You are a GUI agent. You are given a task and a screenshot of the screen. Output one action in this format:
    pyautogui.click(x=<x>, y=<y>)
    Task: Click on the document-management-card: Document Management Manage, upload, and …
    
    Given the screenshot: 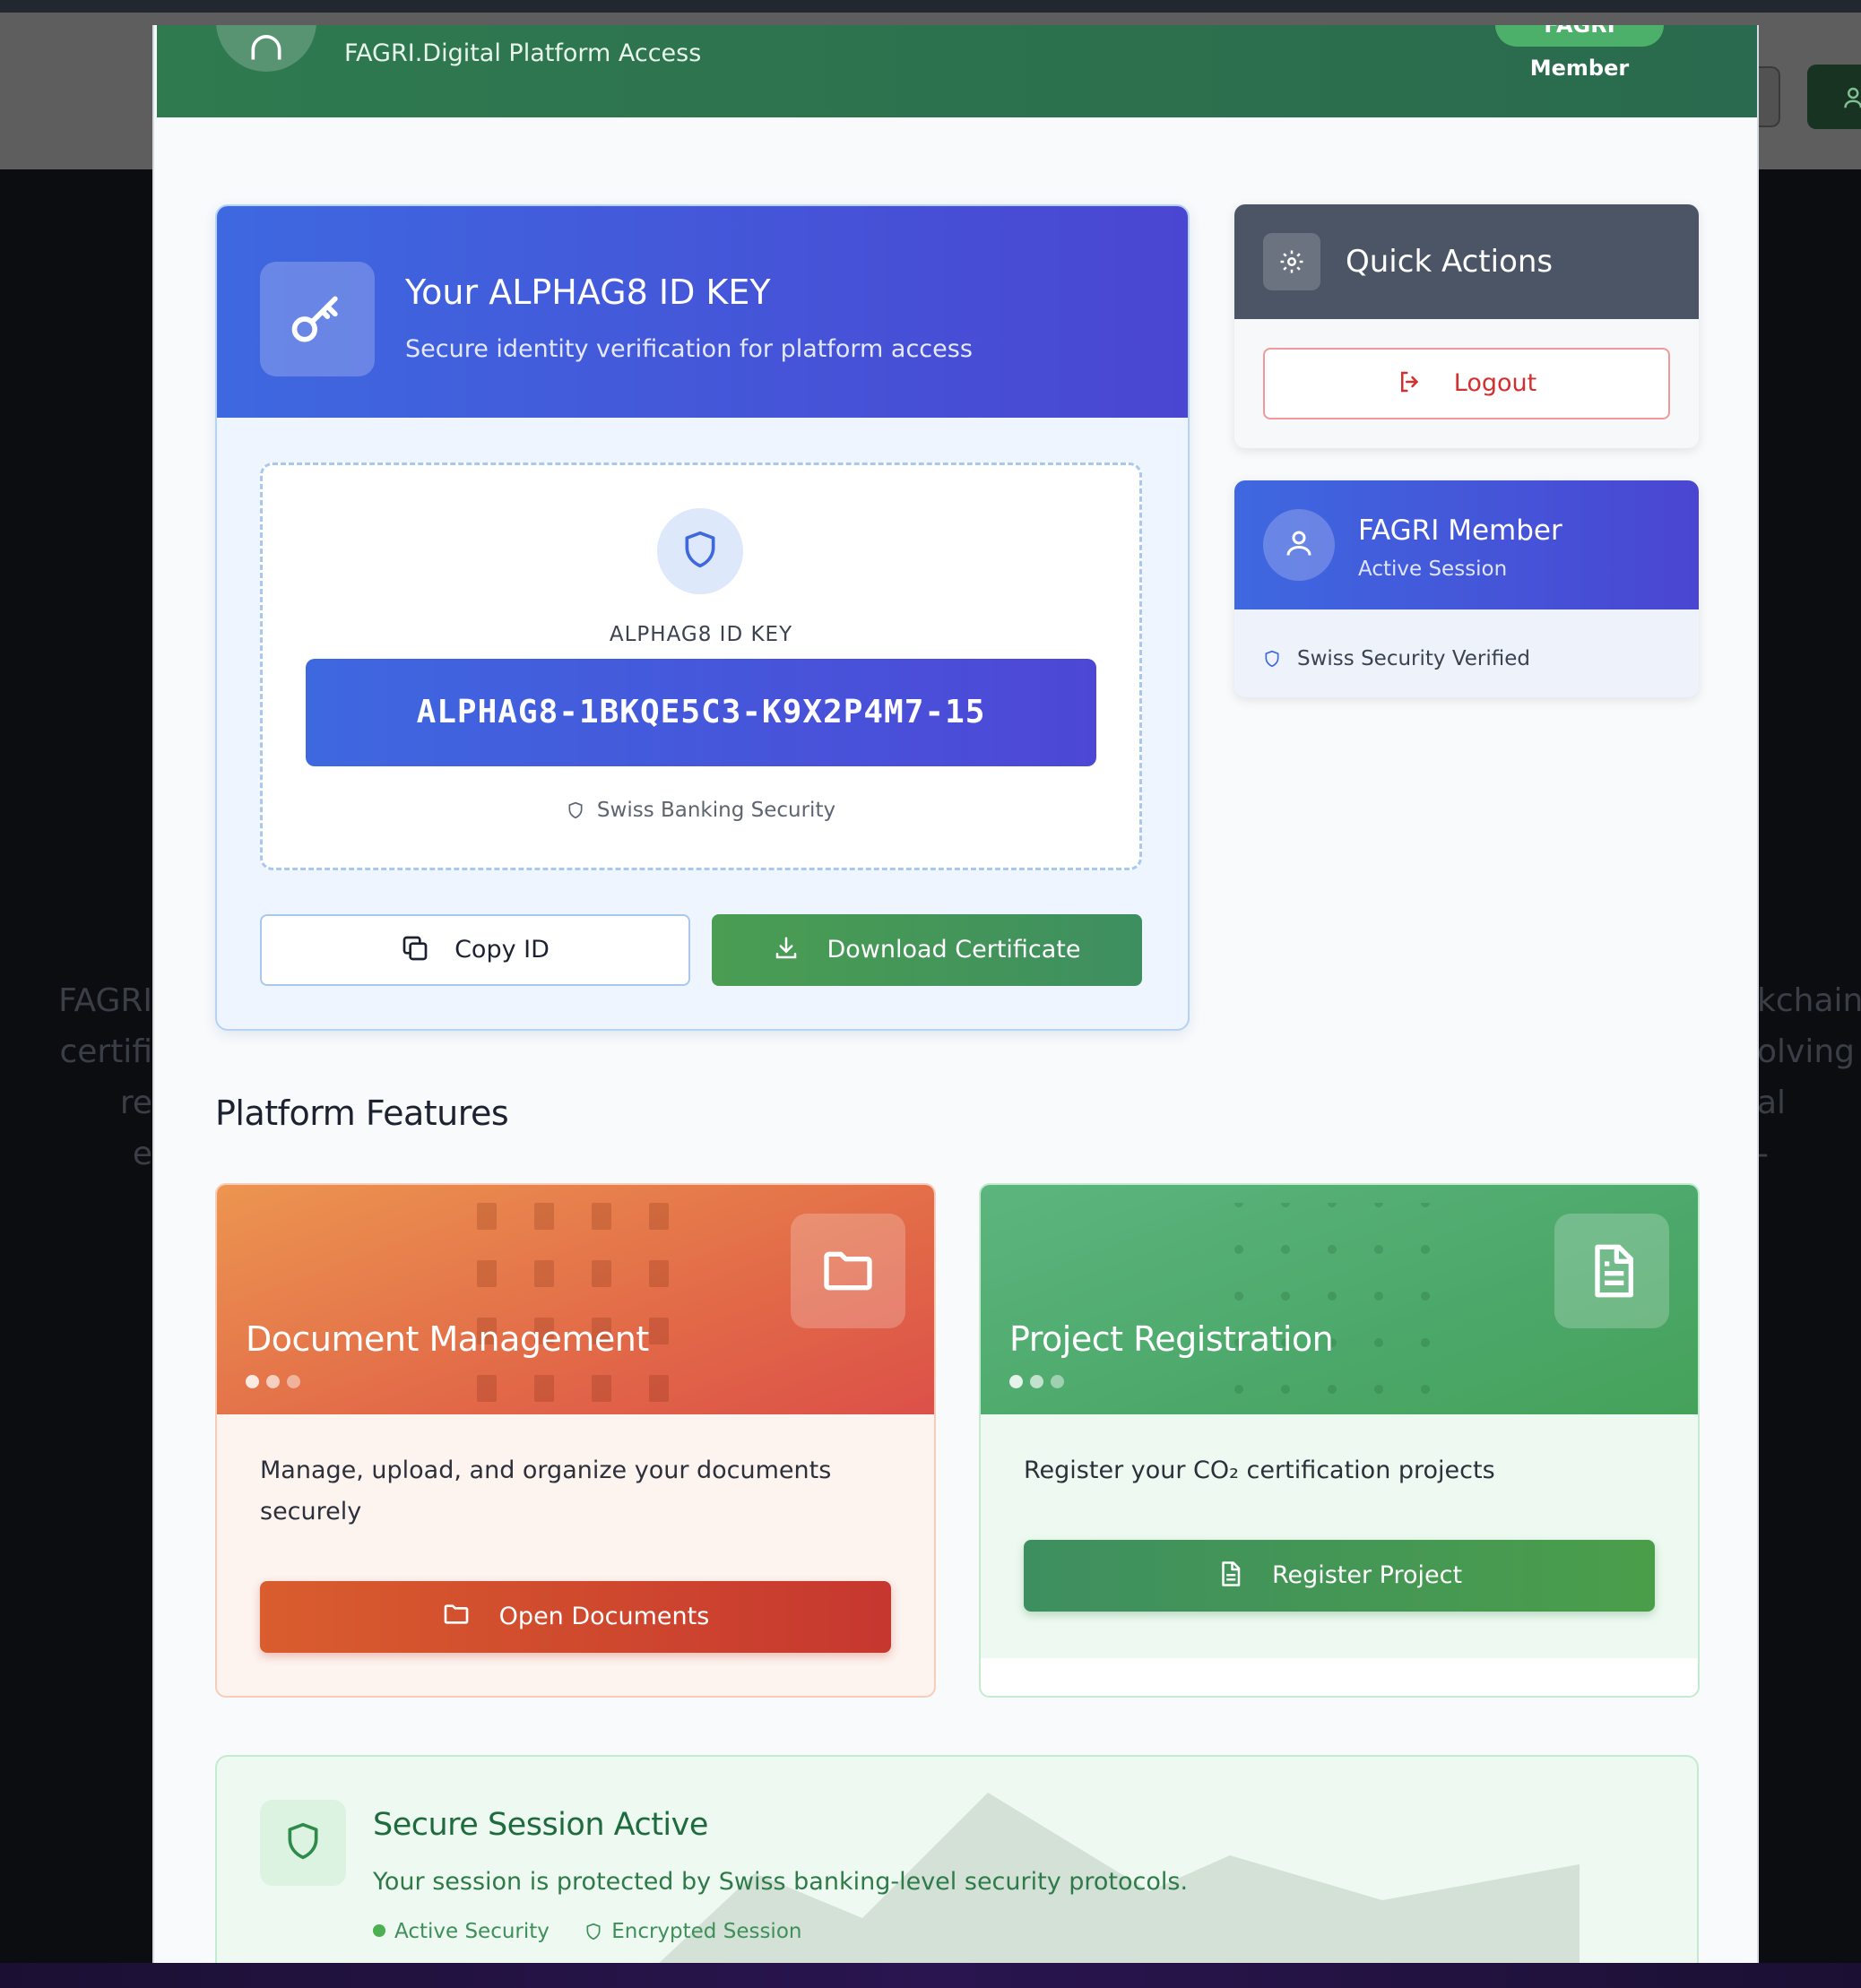 What is the action you would take?
    pyautogui.click(x=575, y=1440)
    